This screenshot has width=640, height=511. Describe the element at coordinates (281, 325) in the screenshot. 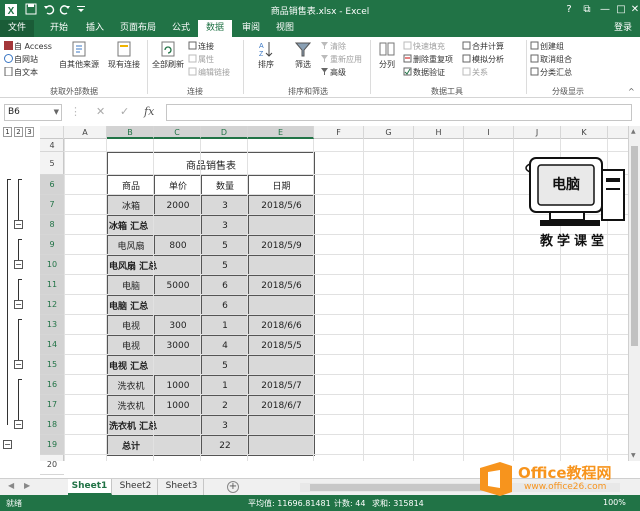

I see `table-cell: 2018/6/6` at that location.